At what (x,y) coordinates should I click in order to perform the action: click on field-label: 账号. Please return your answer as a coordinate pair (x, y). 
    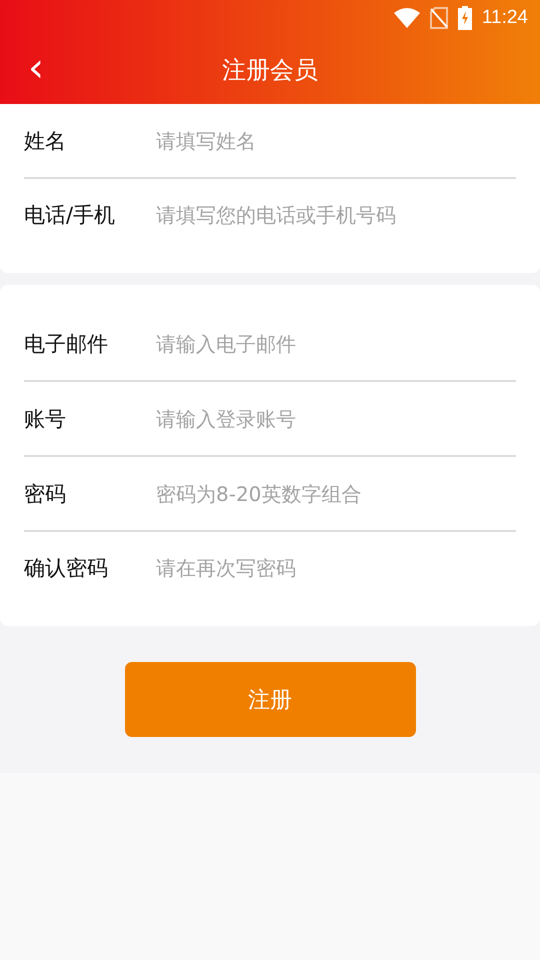
    Looking at the image, I should click on (45, 419).